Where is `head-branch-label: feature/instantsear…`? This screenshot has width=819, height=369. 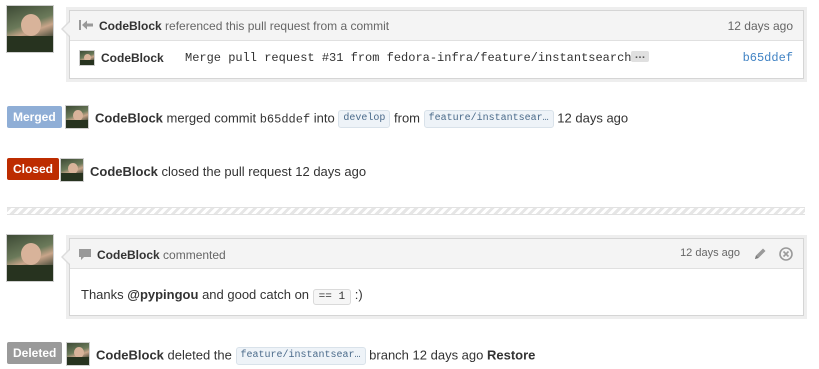 head-branch-label: feature/instantsear… is located at coordinates (488, 119).